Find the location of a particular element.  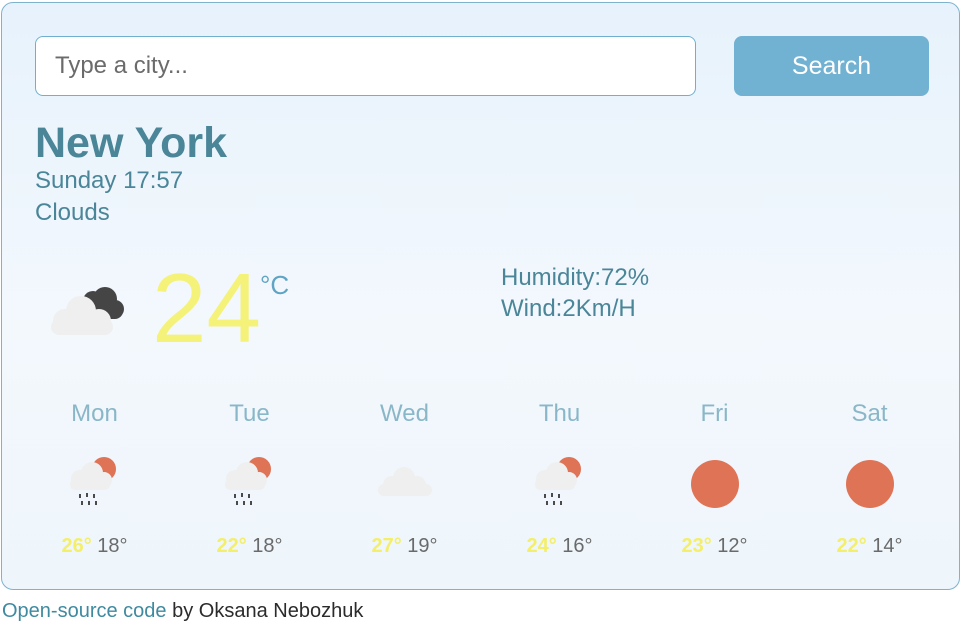

city-search-input is located at coordinates (365, 66).